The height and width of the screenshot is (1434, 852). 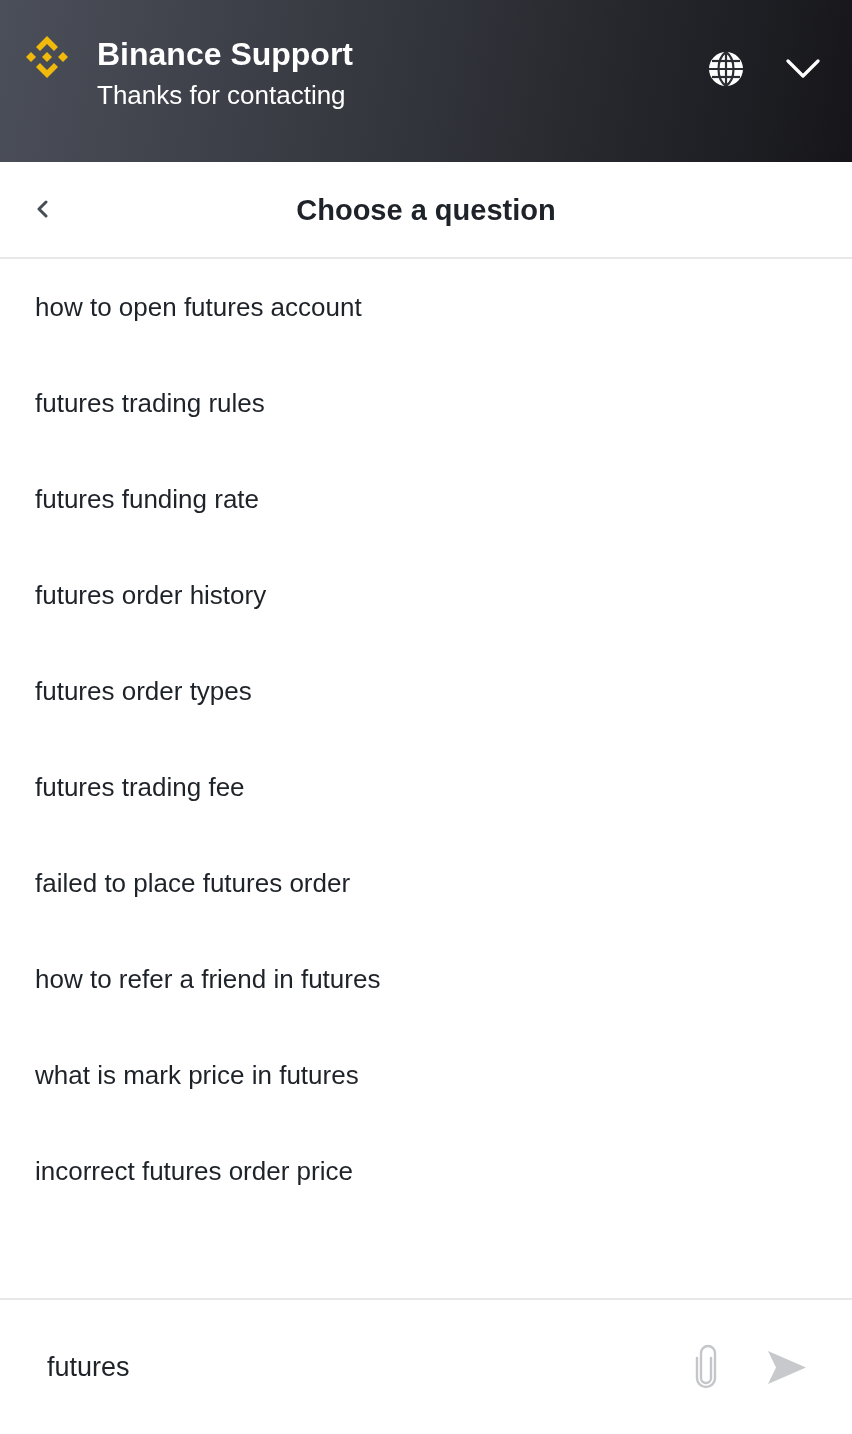 What do you see at coordinates (426, 595) in the screenshot?
I see `question-option: futures order history` at bounding box center [426, 595].